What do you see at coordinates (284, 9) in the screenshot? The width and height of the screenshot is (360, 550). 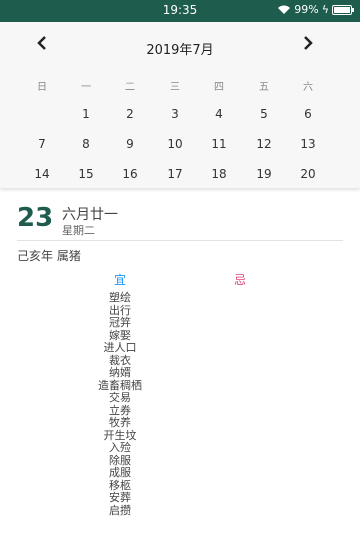 I see `wifi-icon` at bounding box center [284, 9].